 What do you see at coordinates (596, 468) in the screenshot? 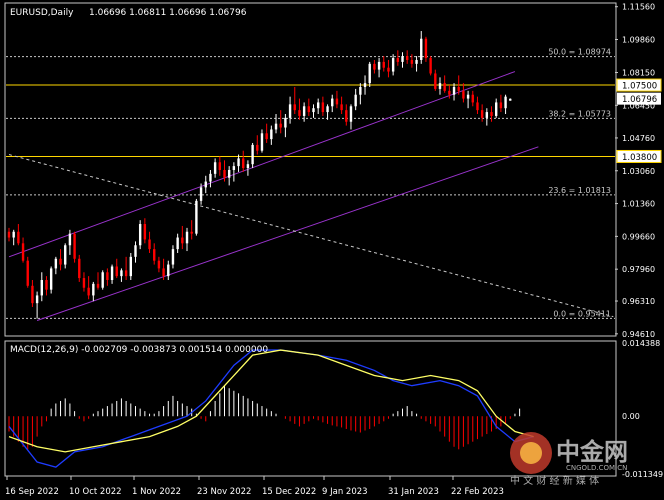
I see `watermark-url: CNGOLD.COM.CN` at bounding box center [596, 468].